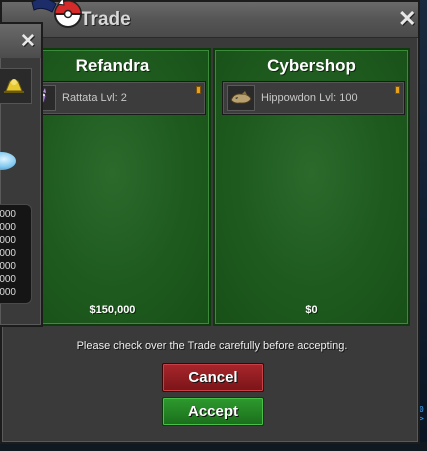 This screenshot has width=427, height=451. I want to click on side-stats-panel: 000 000 000 000 000 000 000, so click(16, 254).